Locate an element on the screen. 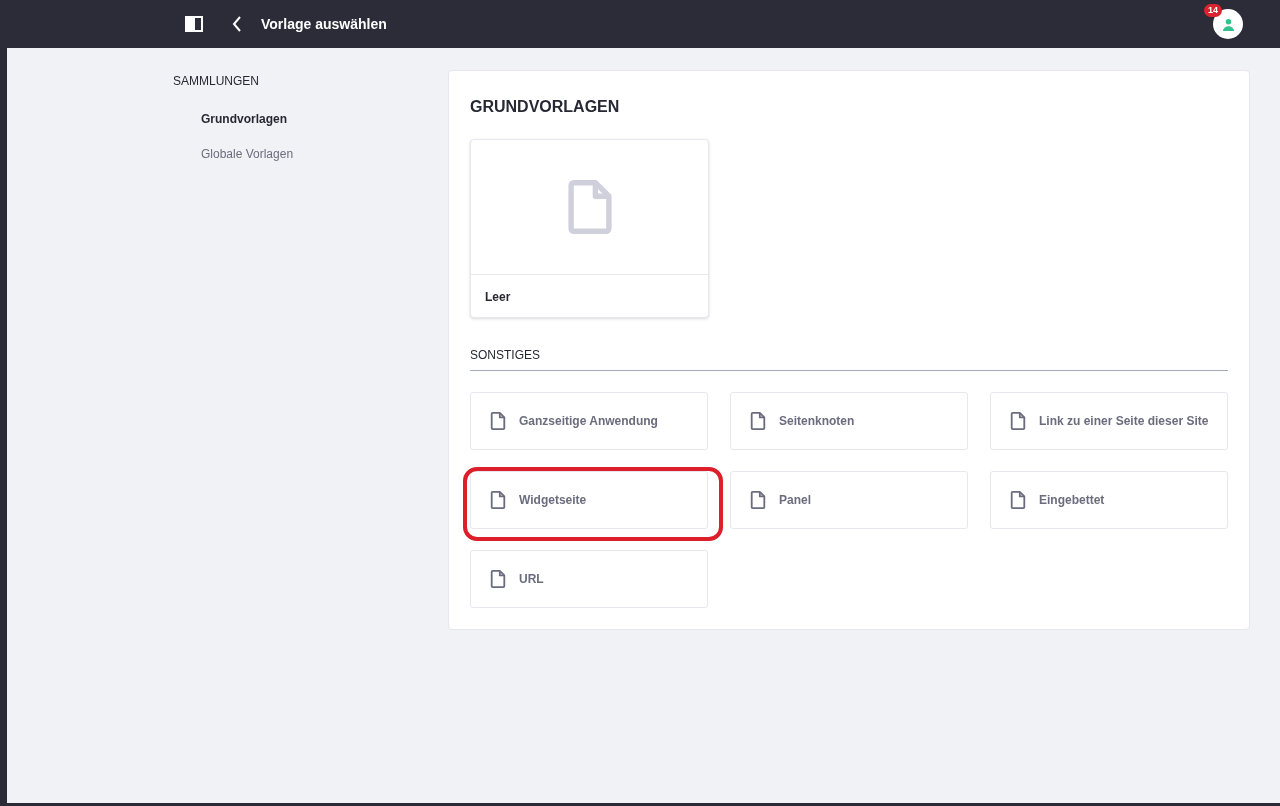 The image size is (1280, 806). notification-badge: 14 is located at coordinates (1213, 10).